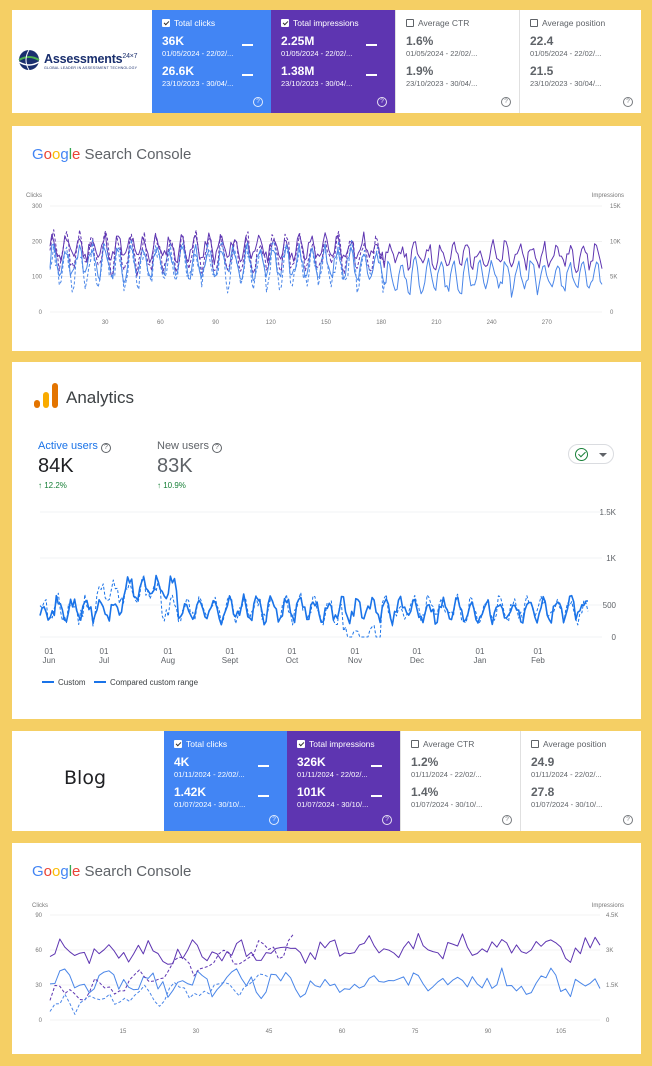 This screenshot has width=652, height=1066. I want to click on x-tick: 15, so click(123, 1032).